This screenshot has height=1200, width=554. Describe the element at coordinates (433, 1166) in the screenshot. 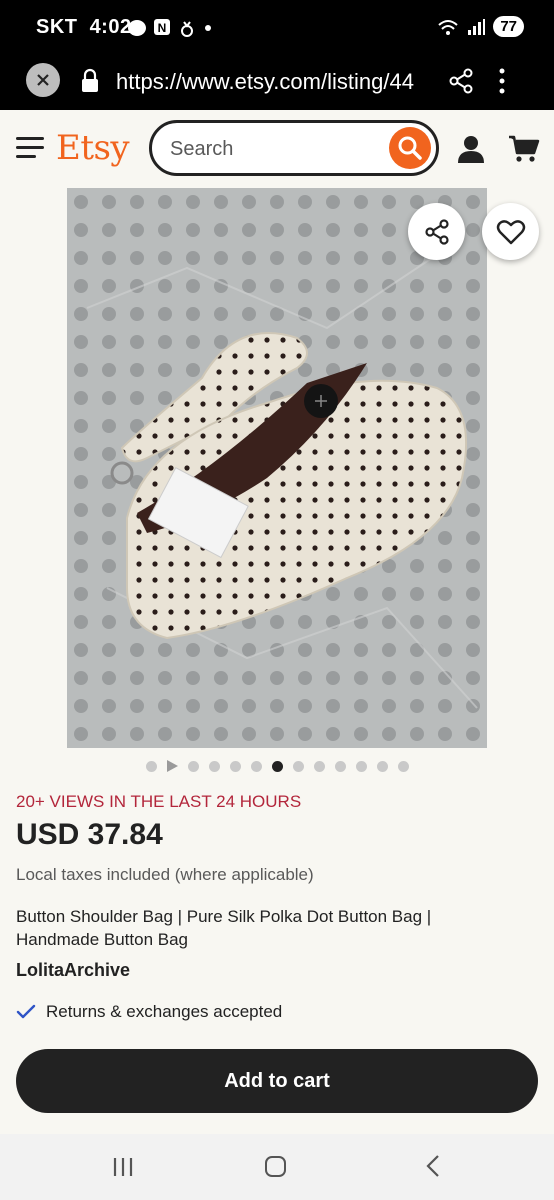

I see `back-icon` at that location.